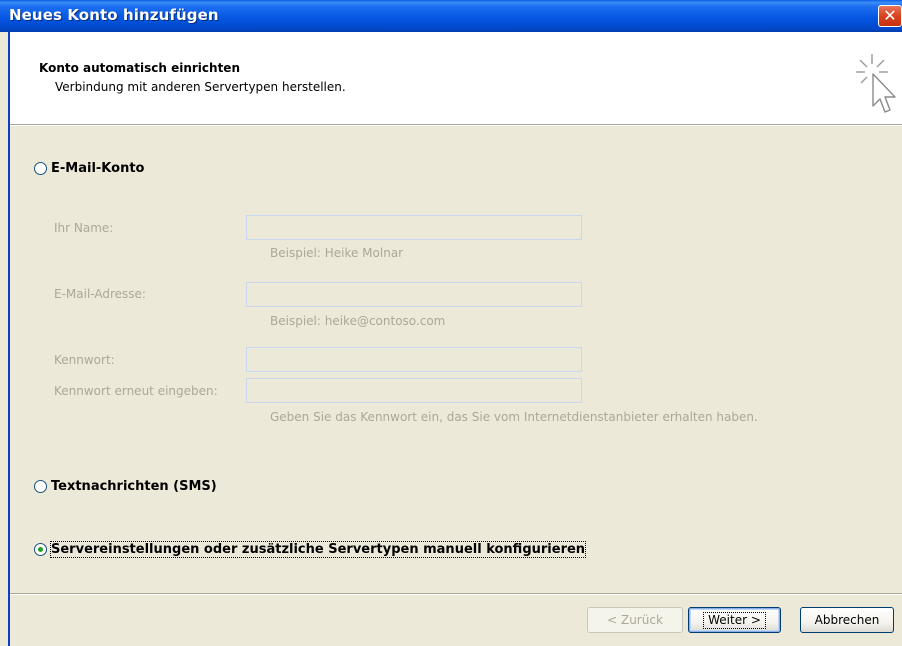 The height and width of the screenshot is (646, 902). What do you see at coordinates (847, 620) in the screenshot?
I see `cancel-button: Abbrechen` at bounding box center [847, 620].